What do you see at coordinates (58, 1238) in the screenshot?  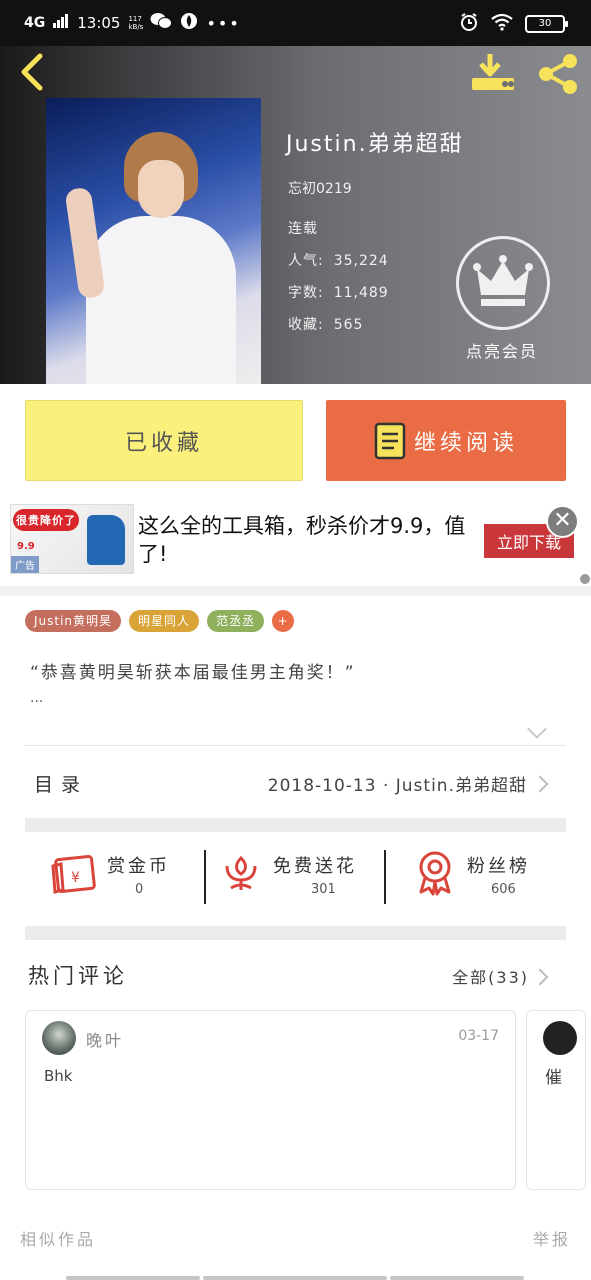 I see `similar-works-label: 相似作品` at bounding box center [58, 1238].